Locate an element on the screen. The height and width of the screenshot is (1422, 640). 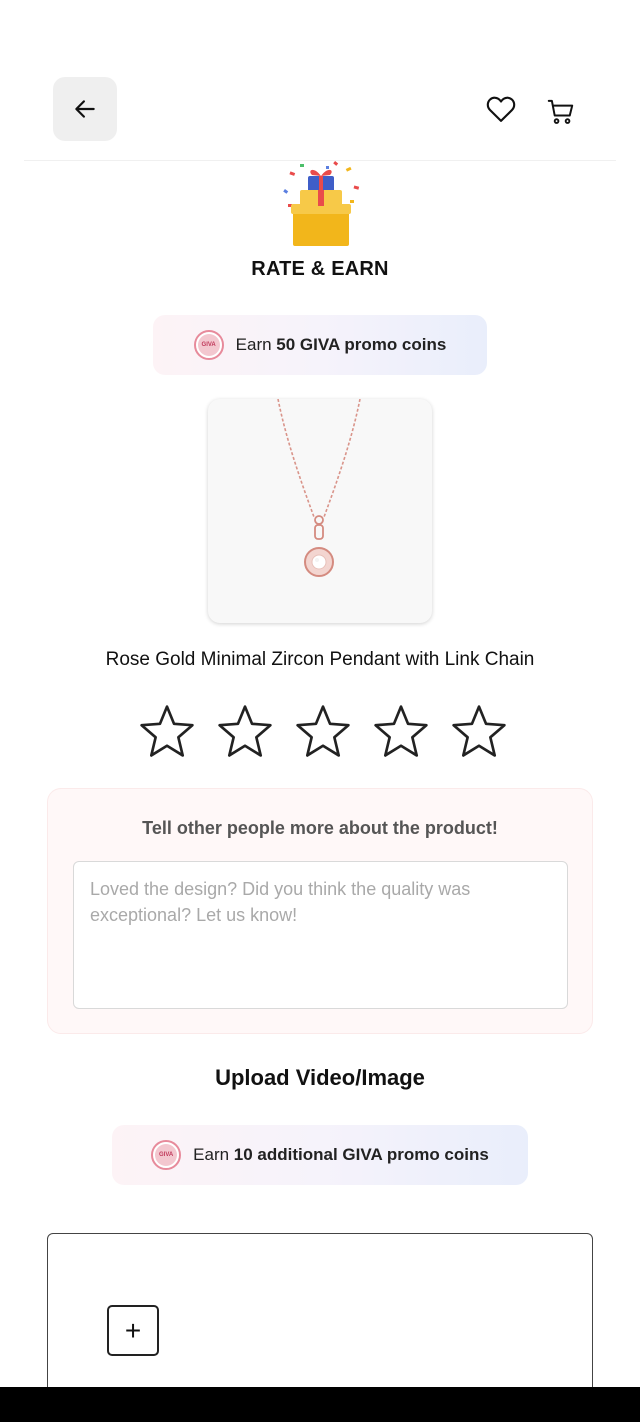
star-1-icon is located at coordinates (167, 732).